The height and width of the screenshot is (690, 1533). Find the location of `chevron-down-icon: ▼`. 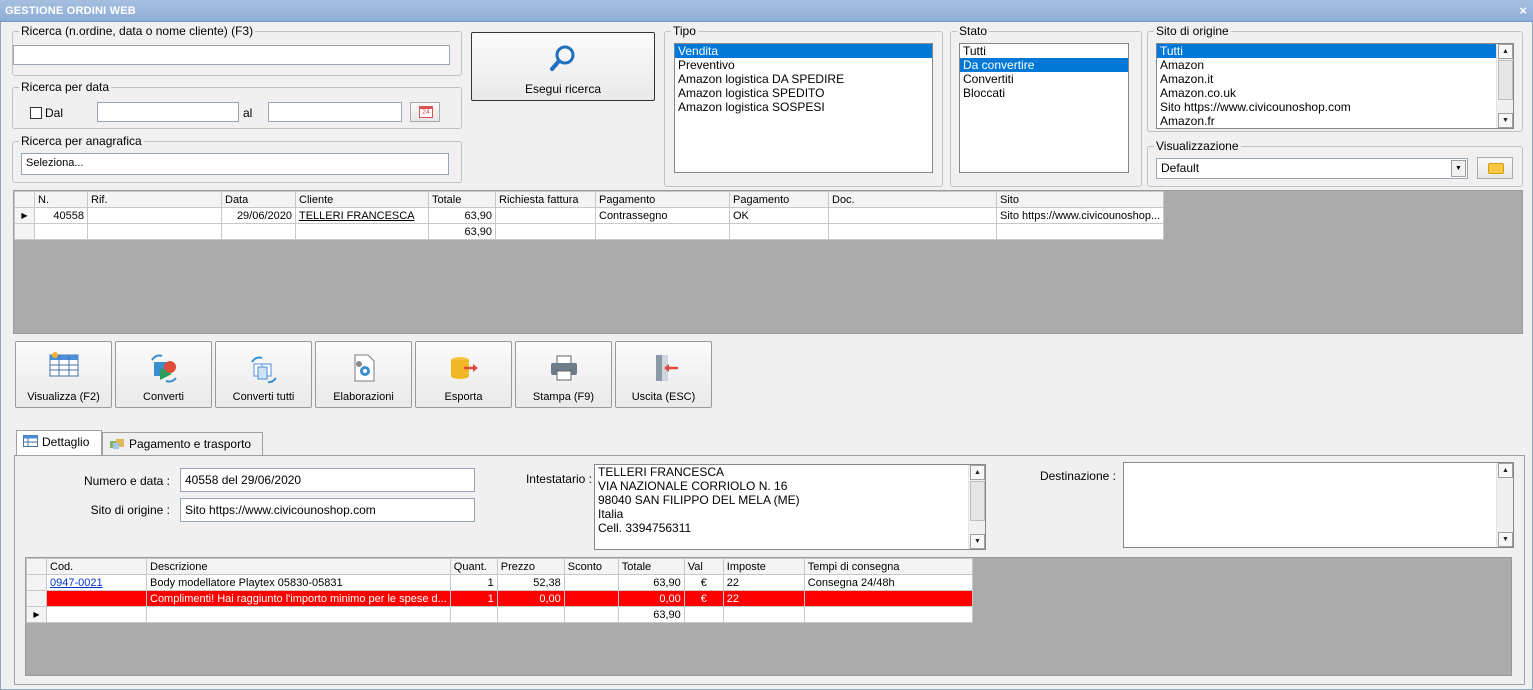

chevron-down-icon: ▼ is located at coordinates (1458, 168).